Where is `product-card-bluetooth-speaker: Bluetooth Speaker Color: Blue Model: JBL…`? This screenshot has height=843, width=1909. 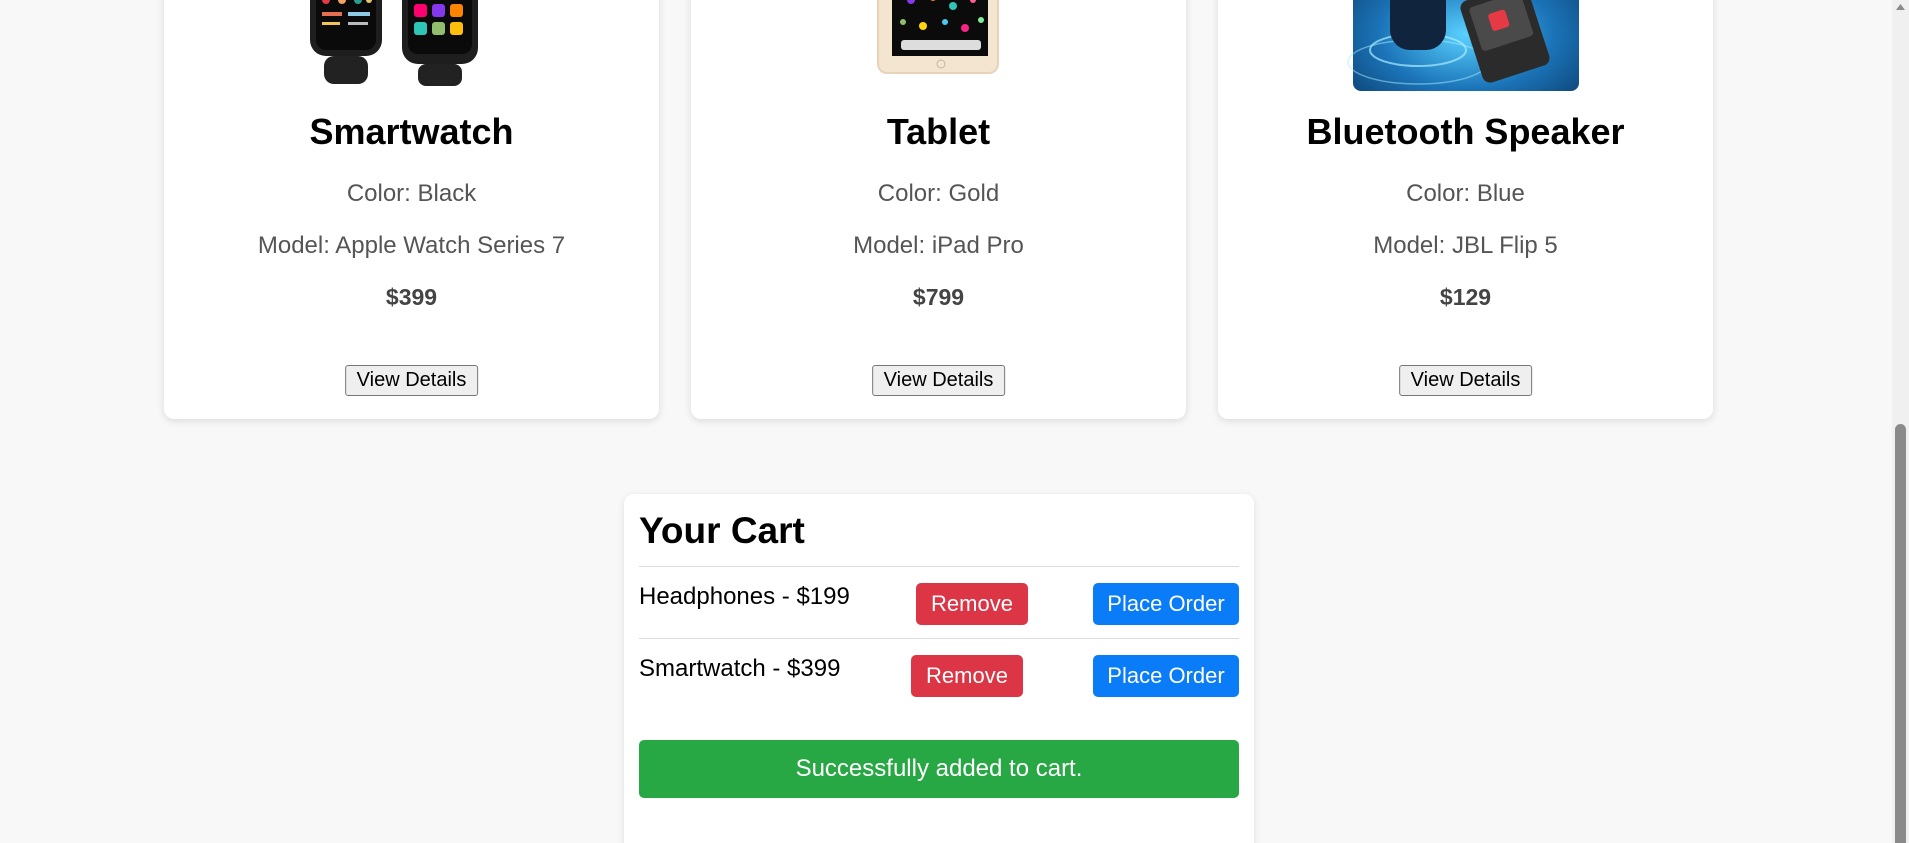
product-card-bluetooth-speaker: Bluetooth Speaker Color: Blue Model: JBL… is located at coordinates (1465, 209).